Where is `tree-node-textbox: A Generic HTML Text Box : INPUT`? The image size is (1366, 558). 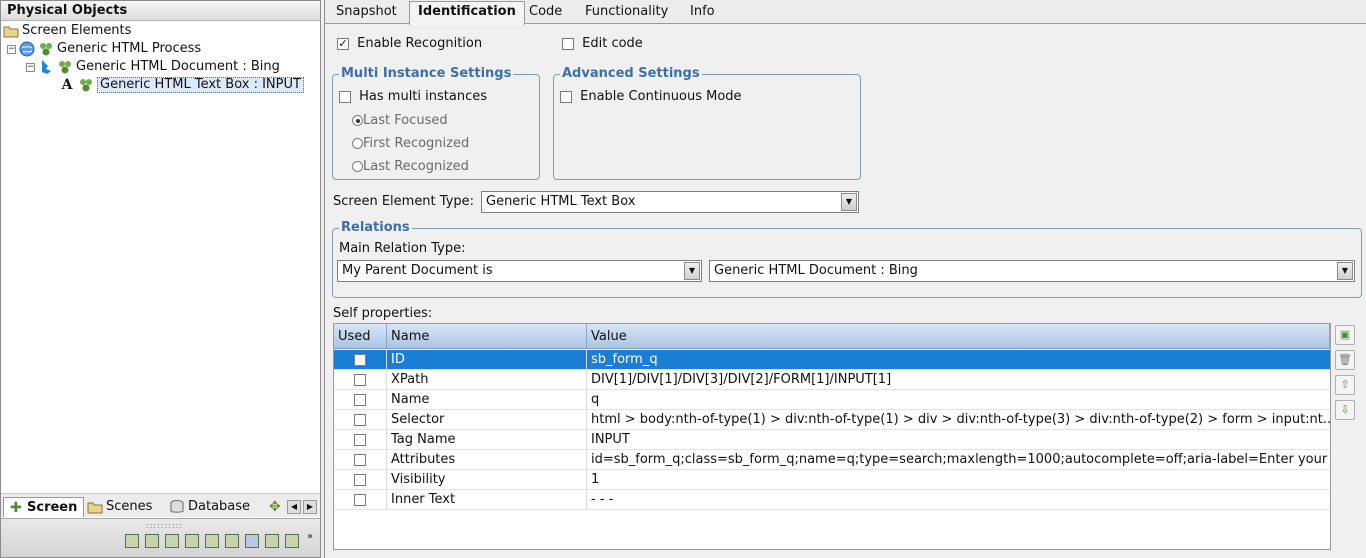
tree-node-textbox: A Generic HTML Text Box : INPUT is located at coordinates (181, 85).